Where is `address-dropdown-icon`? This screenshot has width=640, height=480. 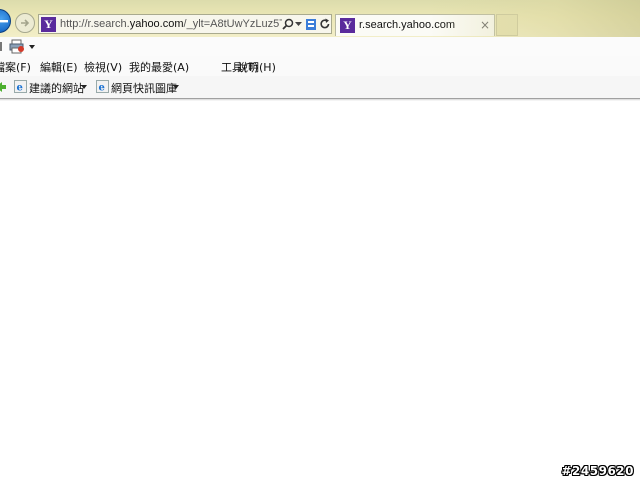 address-dropdown-icon is located at coordinates (298, 24).